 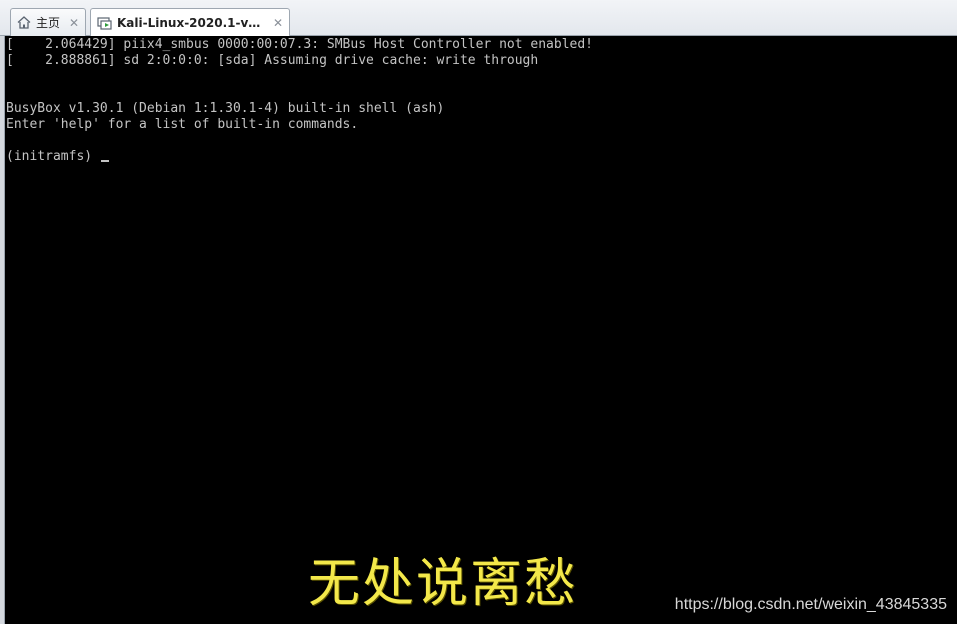 What do you see at coordinates (104, 161) in the screenshot?
I see `text-cursor` at bounding box center [104, 161].